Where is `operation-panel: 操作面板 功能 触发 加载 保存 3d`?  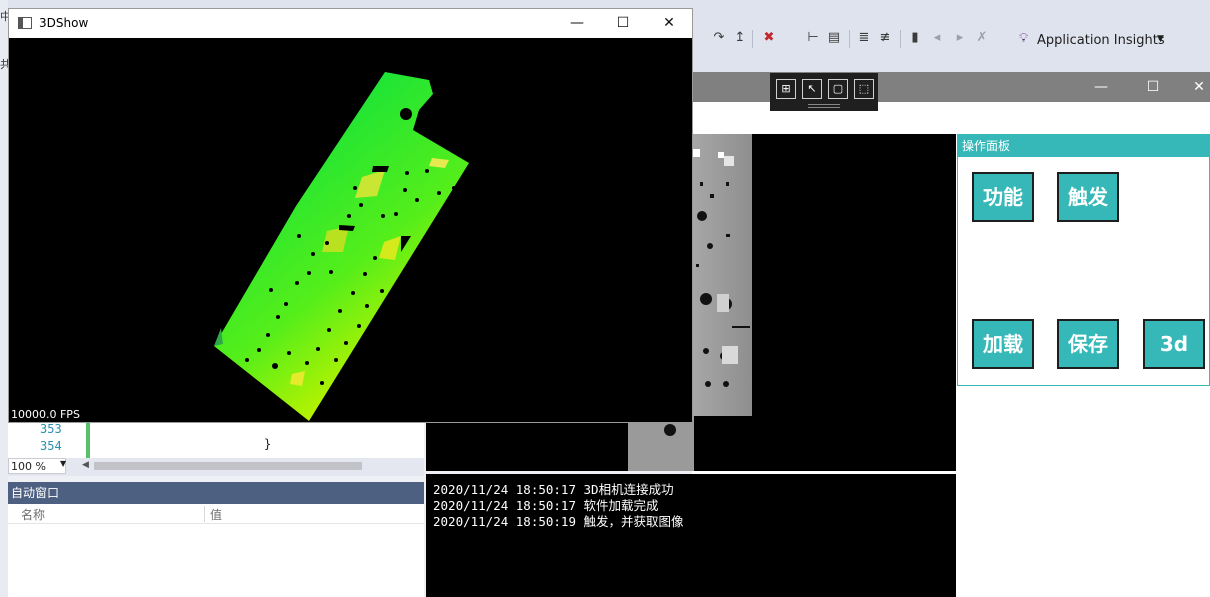 operation-panel: 操作面板 功能 触发 加载 保存 3d is located at coordinates (1083, 260).